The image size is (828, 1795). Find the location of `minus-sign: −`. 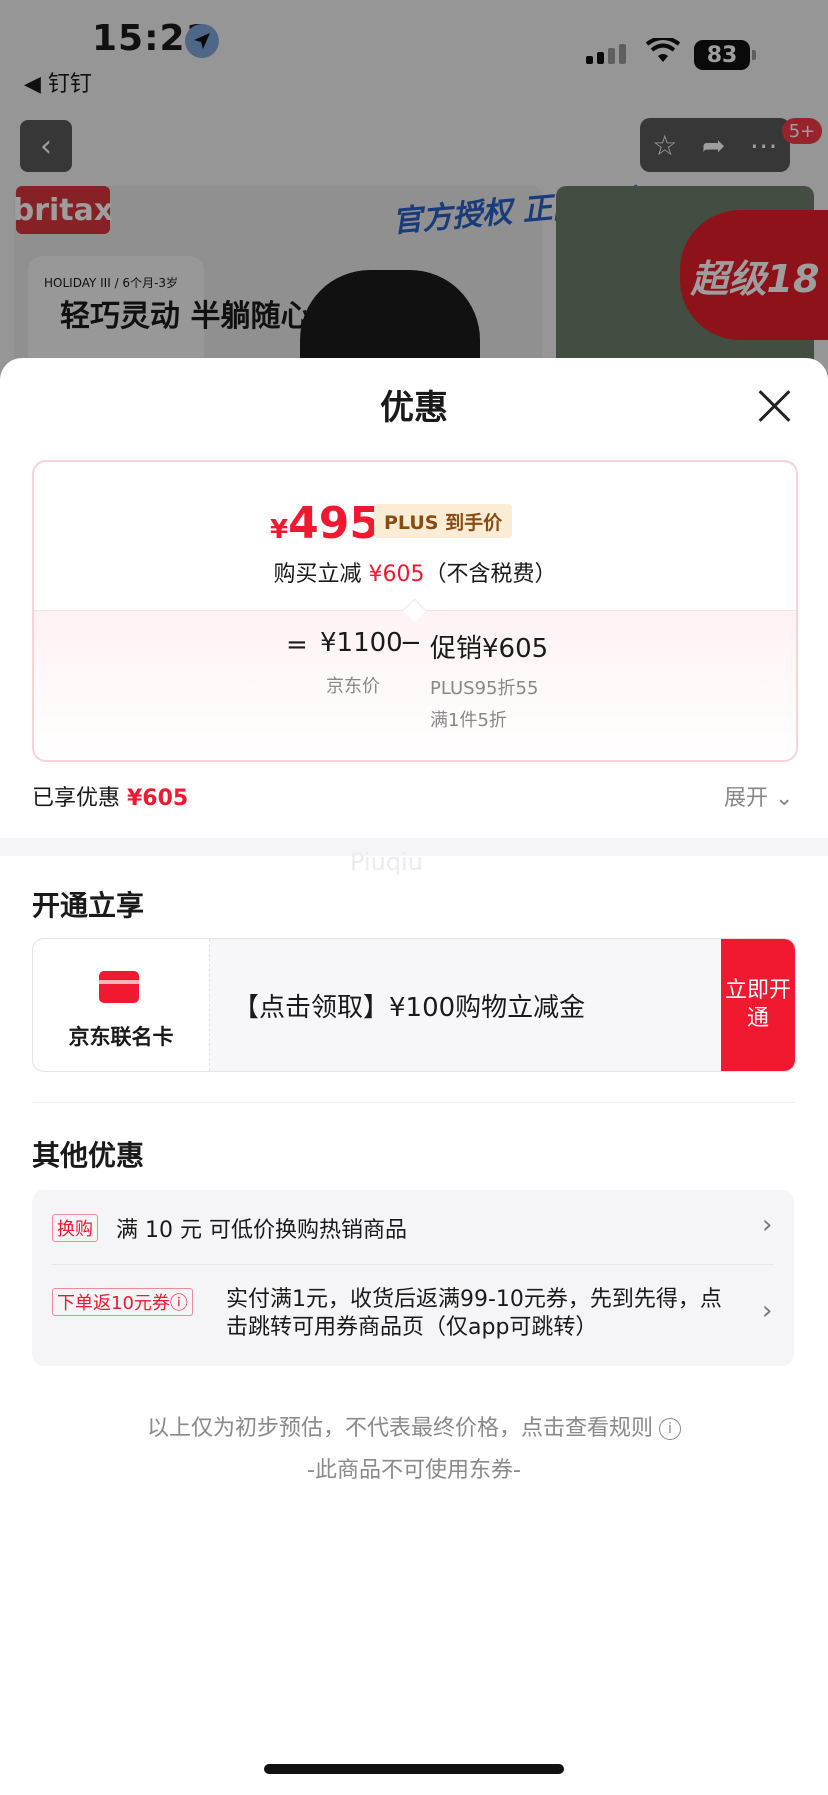

minus-sign: − is located at coordinates (411, 643).